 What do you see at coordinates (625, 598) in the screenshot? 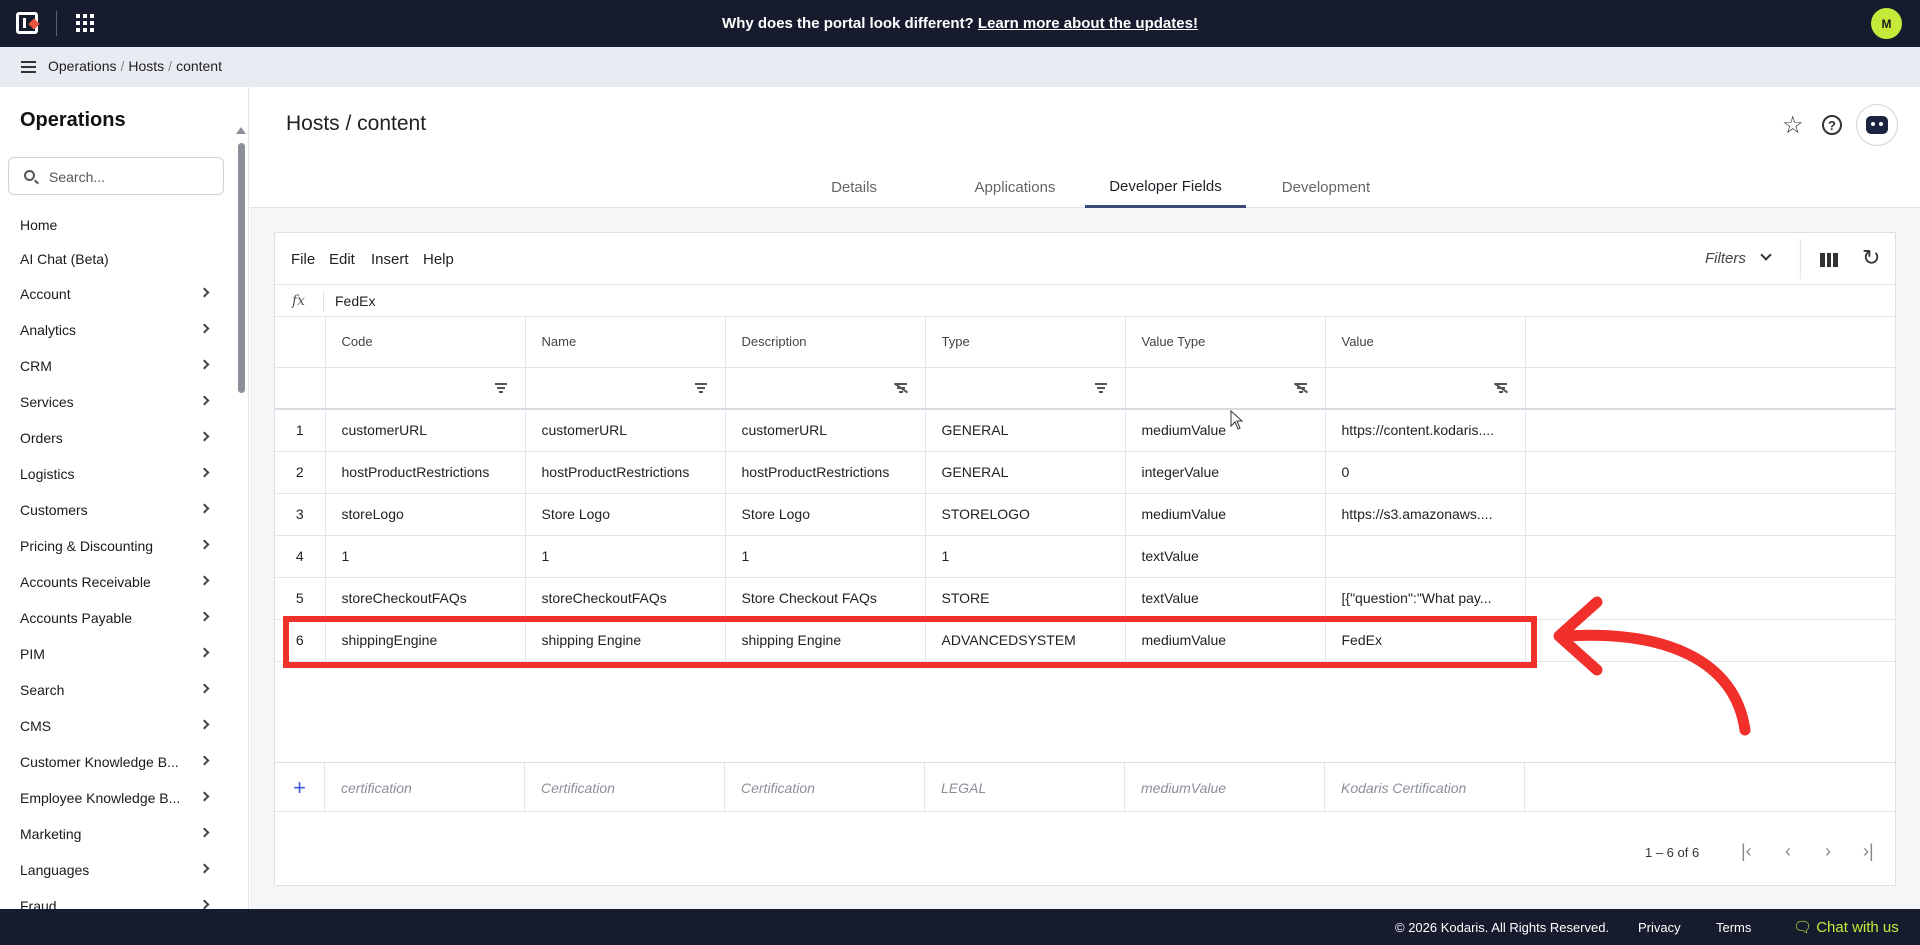
I see `cell-name: storeCheckoutFAQs` at bounding box center [625, 598].